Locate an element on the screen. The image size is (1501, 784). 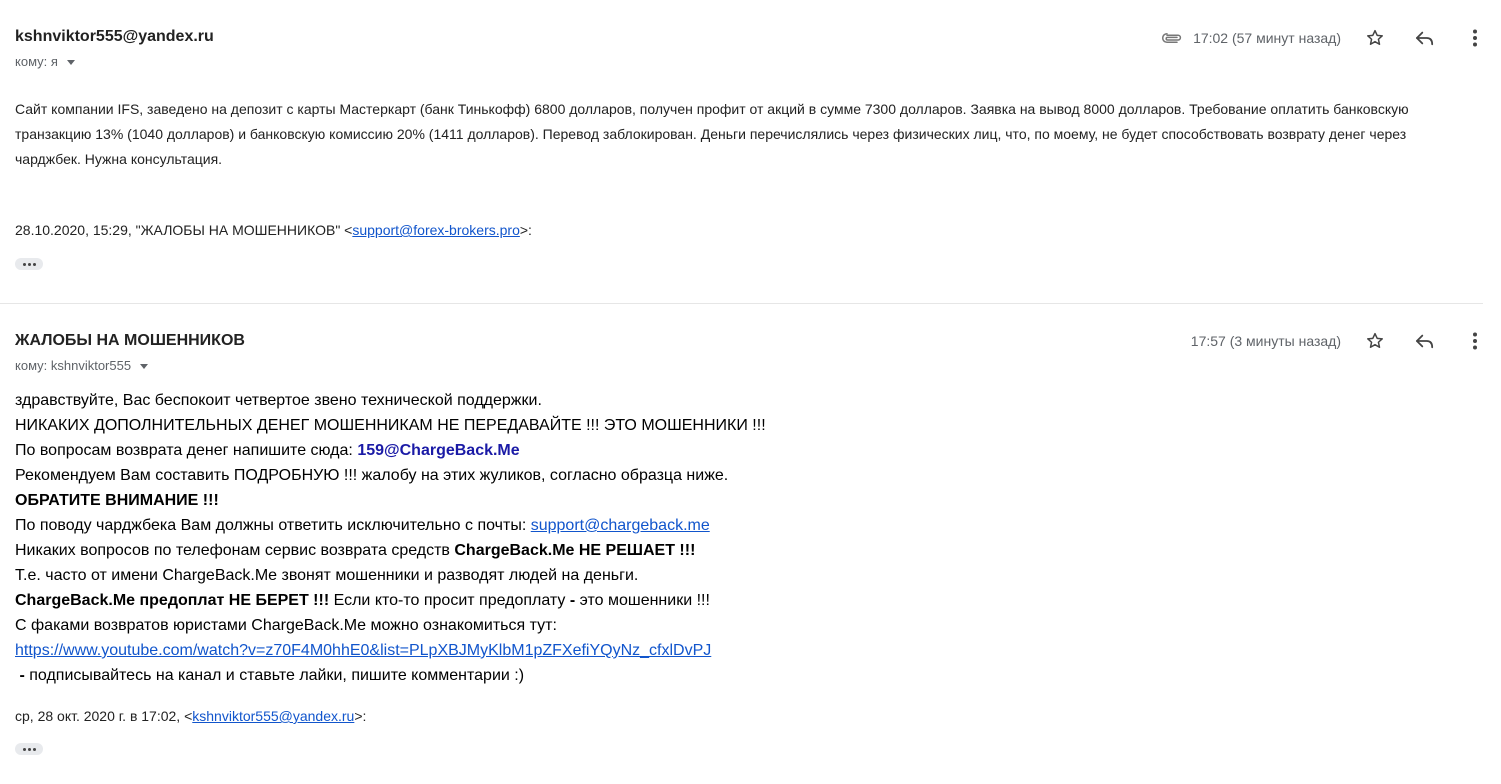
bold-text: ChargeBack.Me НЕ РЕШАЕТ !!! is located at coordinates (575, 550).